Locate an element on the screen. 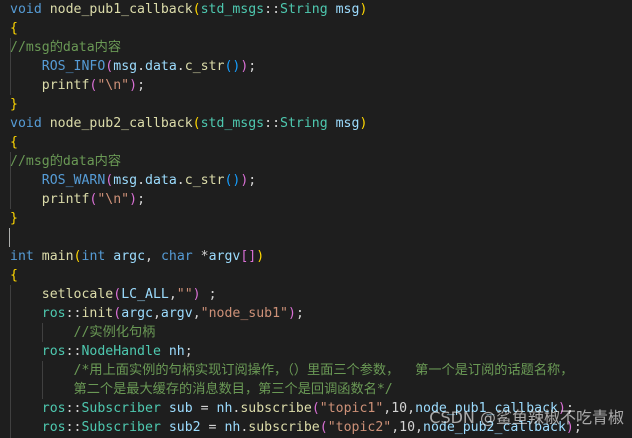  code-token: node_pub2_callback is located at coordinates (121, 123).